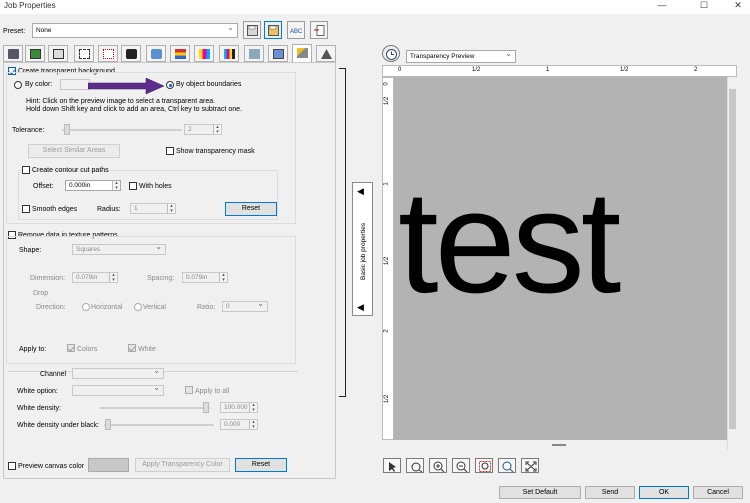  I want to click on tab-image, so click(35, 53).